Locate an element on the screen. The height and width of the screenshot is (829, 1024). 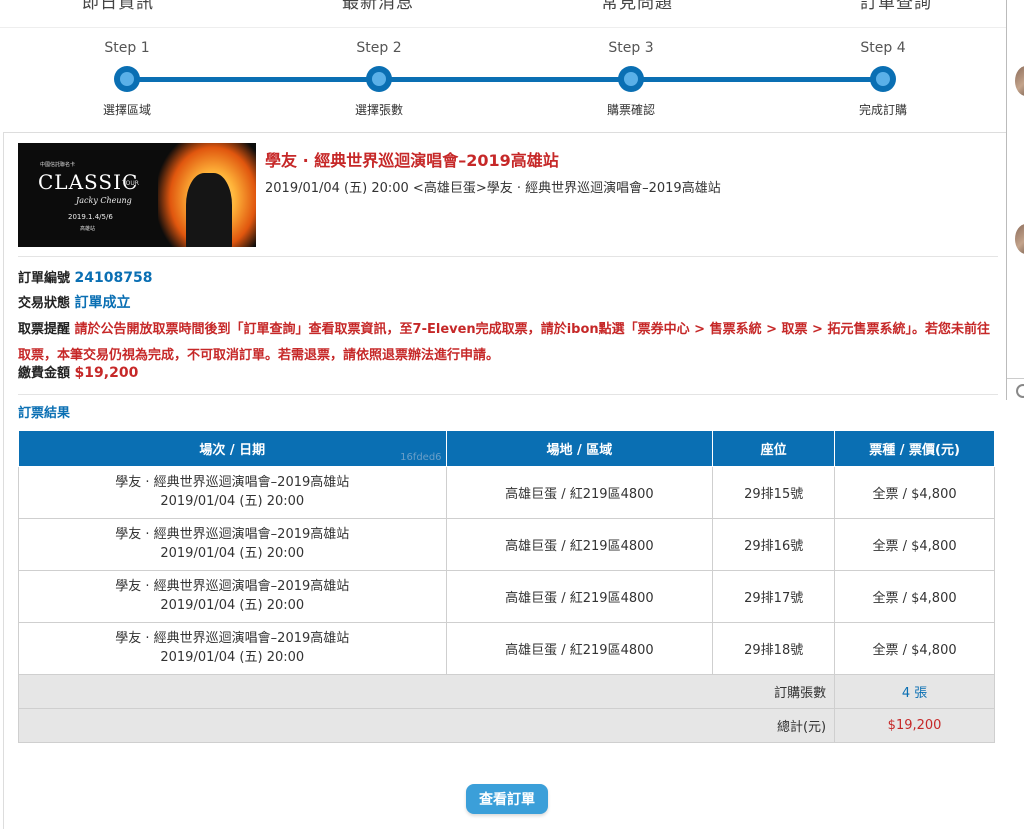
poster-sponsor: 中國信託聯名卡 is located at coordinates (58, 165).